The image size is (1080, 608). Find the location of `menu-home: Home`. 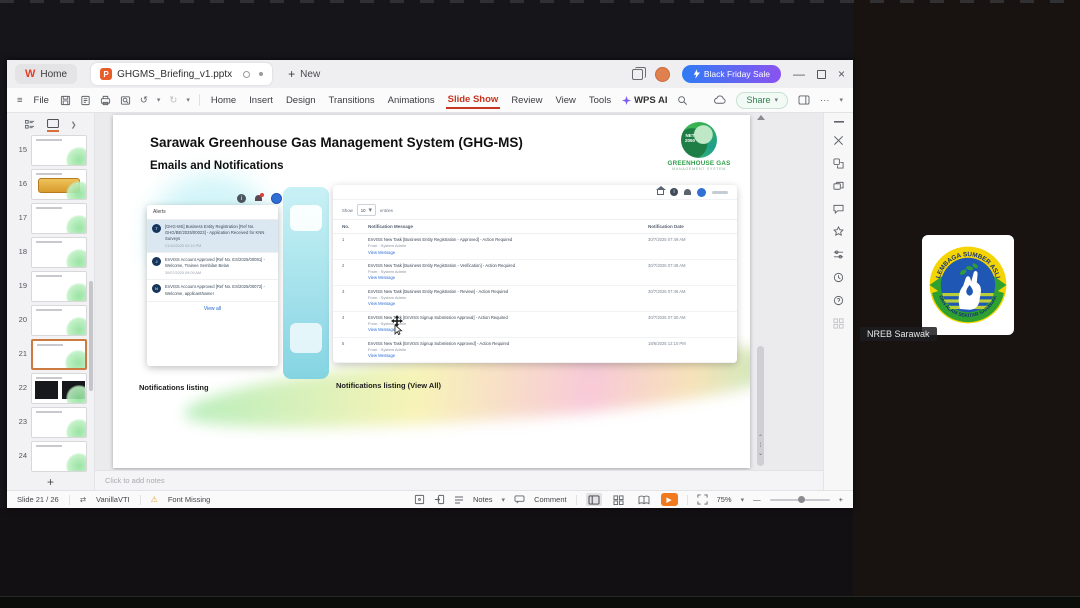

menu-home: Home is located at coordinates (223, 100).